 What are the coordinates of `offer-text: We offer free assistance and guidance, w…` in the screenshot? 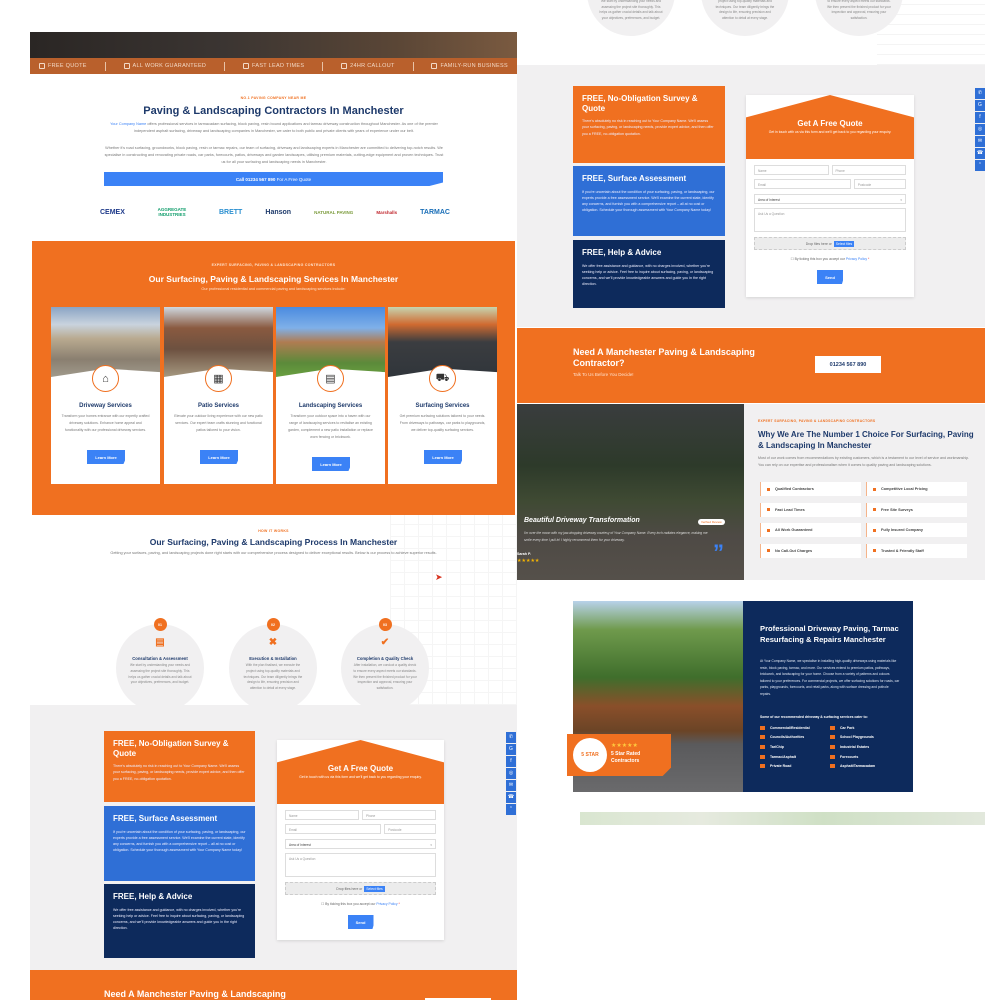 It's located at (179, 919).